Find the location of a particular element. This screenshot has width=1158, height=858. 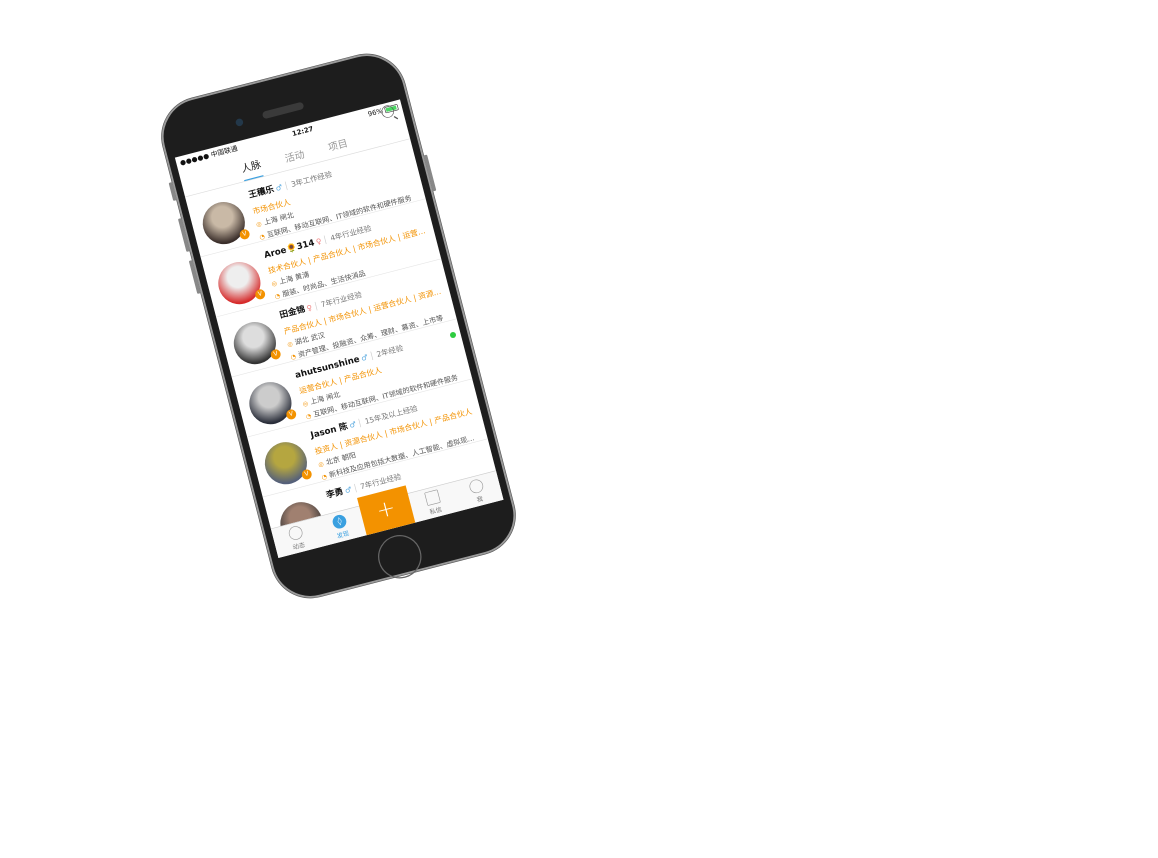

volume-up-button is located at coordinates (184, 235).